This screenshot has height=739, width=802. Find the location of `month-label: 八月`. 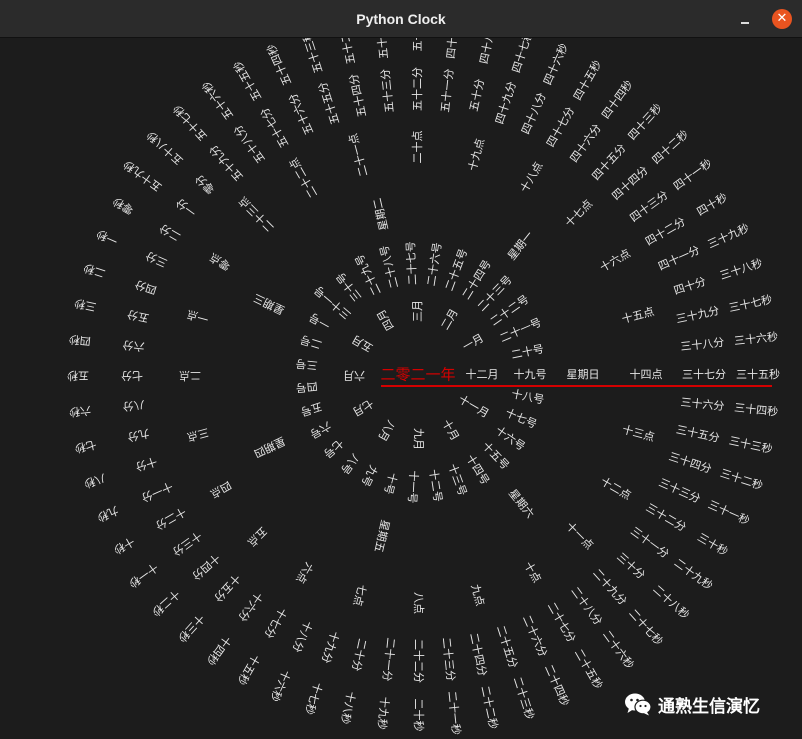

month-label: 八月 is located at coordinates (386, 431).